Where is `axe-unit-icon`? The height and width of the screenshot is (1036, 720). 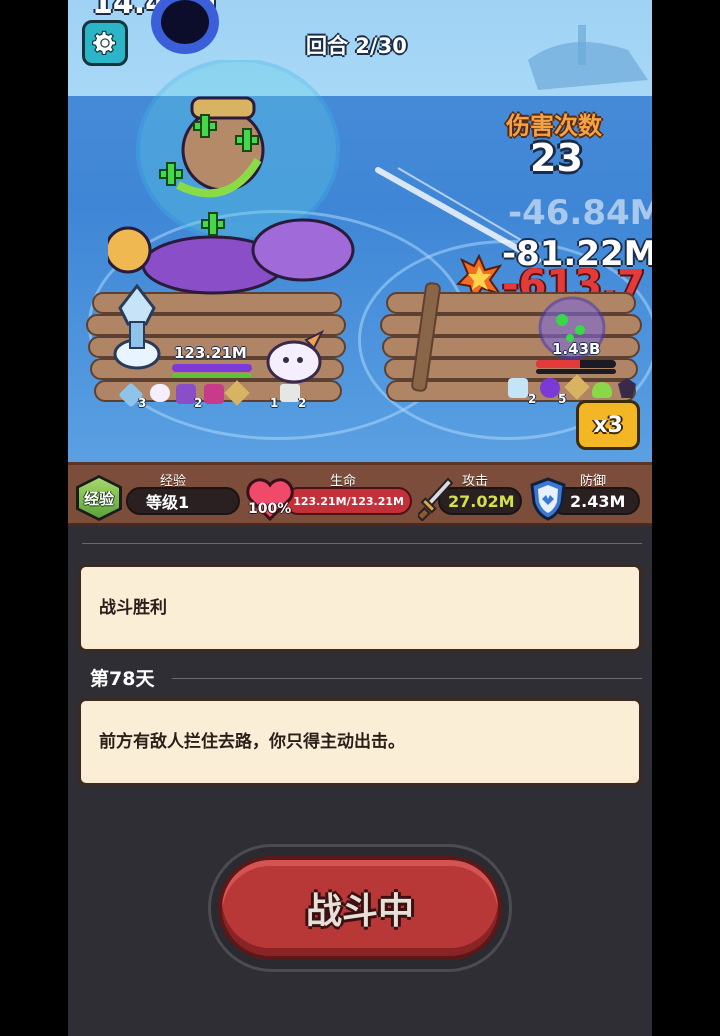 axe-unit-icon is located at coordinates (290, 393).